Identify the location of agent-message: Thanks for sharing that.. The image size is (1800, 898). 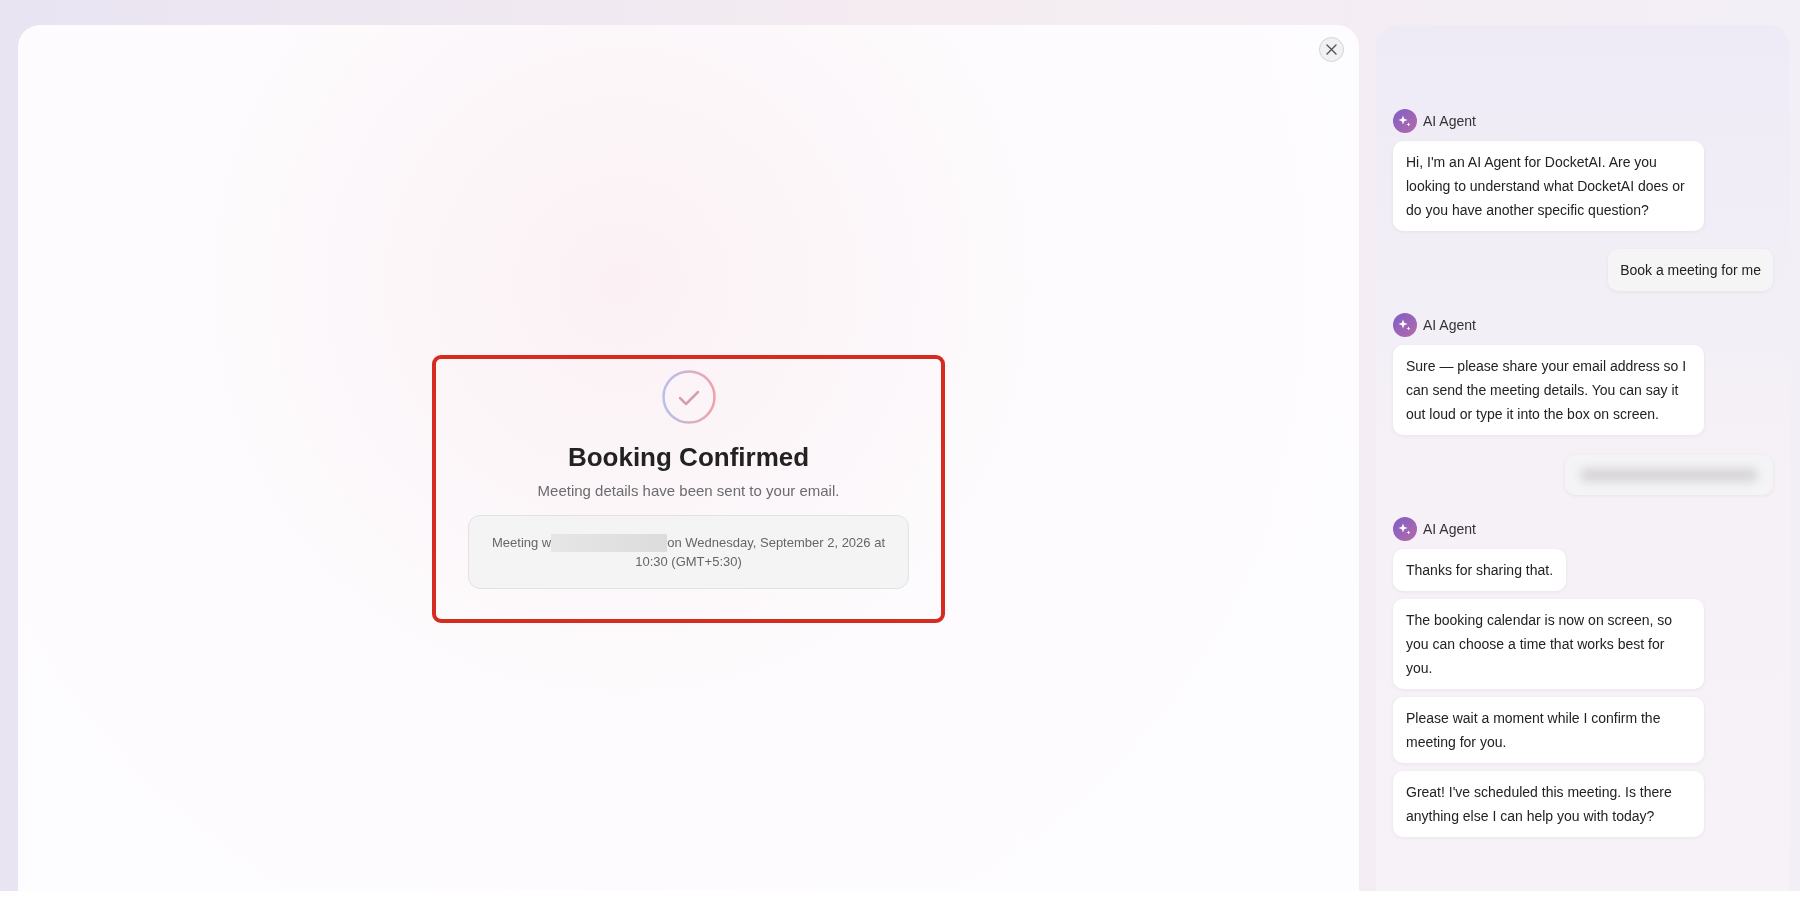
(1480, 570).